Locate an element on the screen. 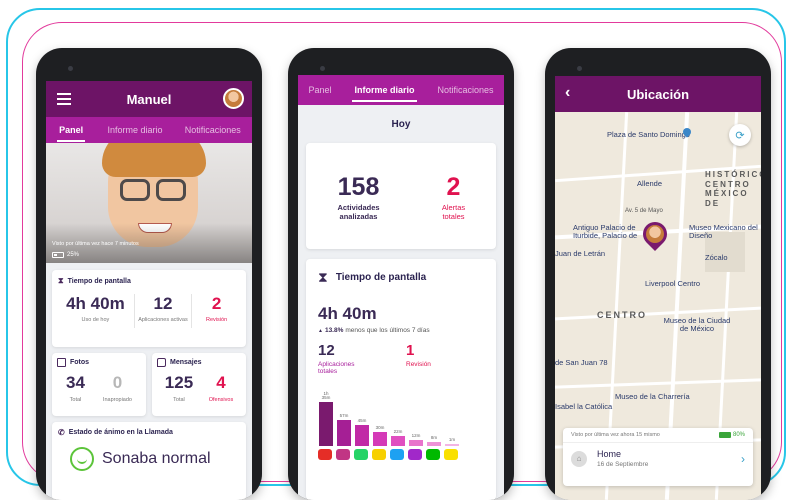 Image resolution: width=791 pixels, height=500 pixels. tab-bar: Panel Informe diario Notificaciones is located at coordinates (401, 90).